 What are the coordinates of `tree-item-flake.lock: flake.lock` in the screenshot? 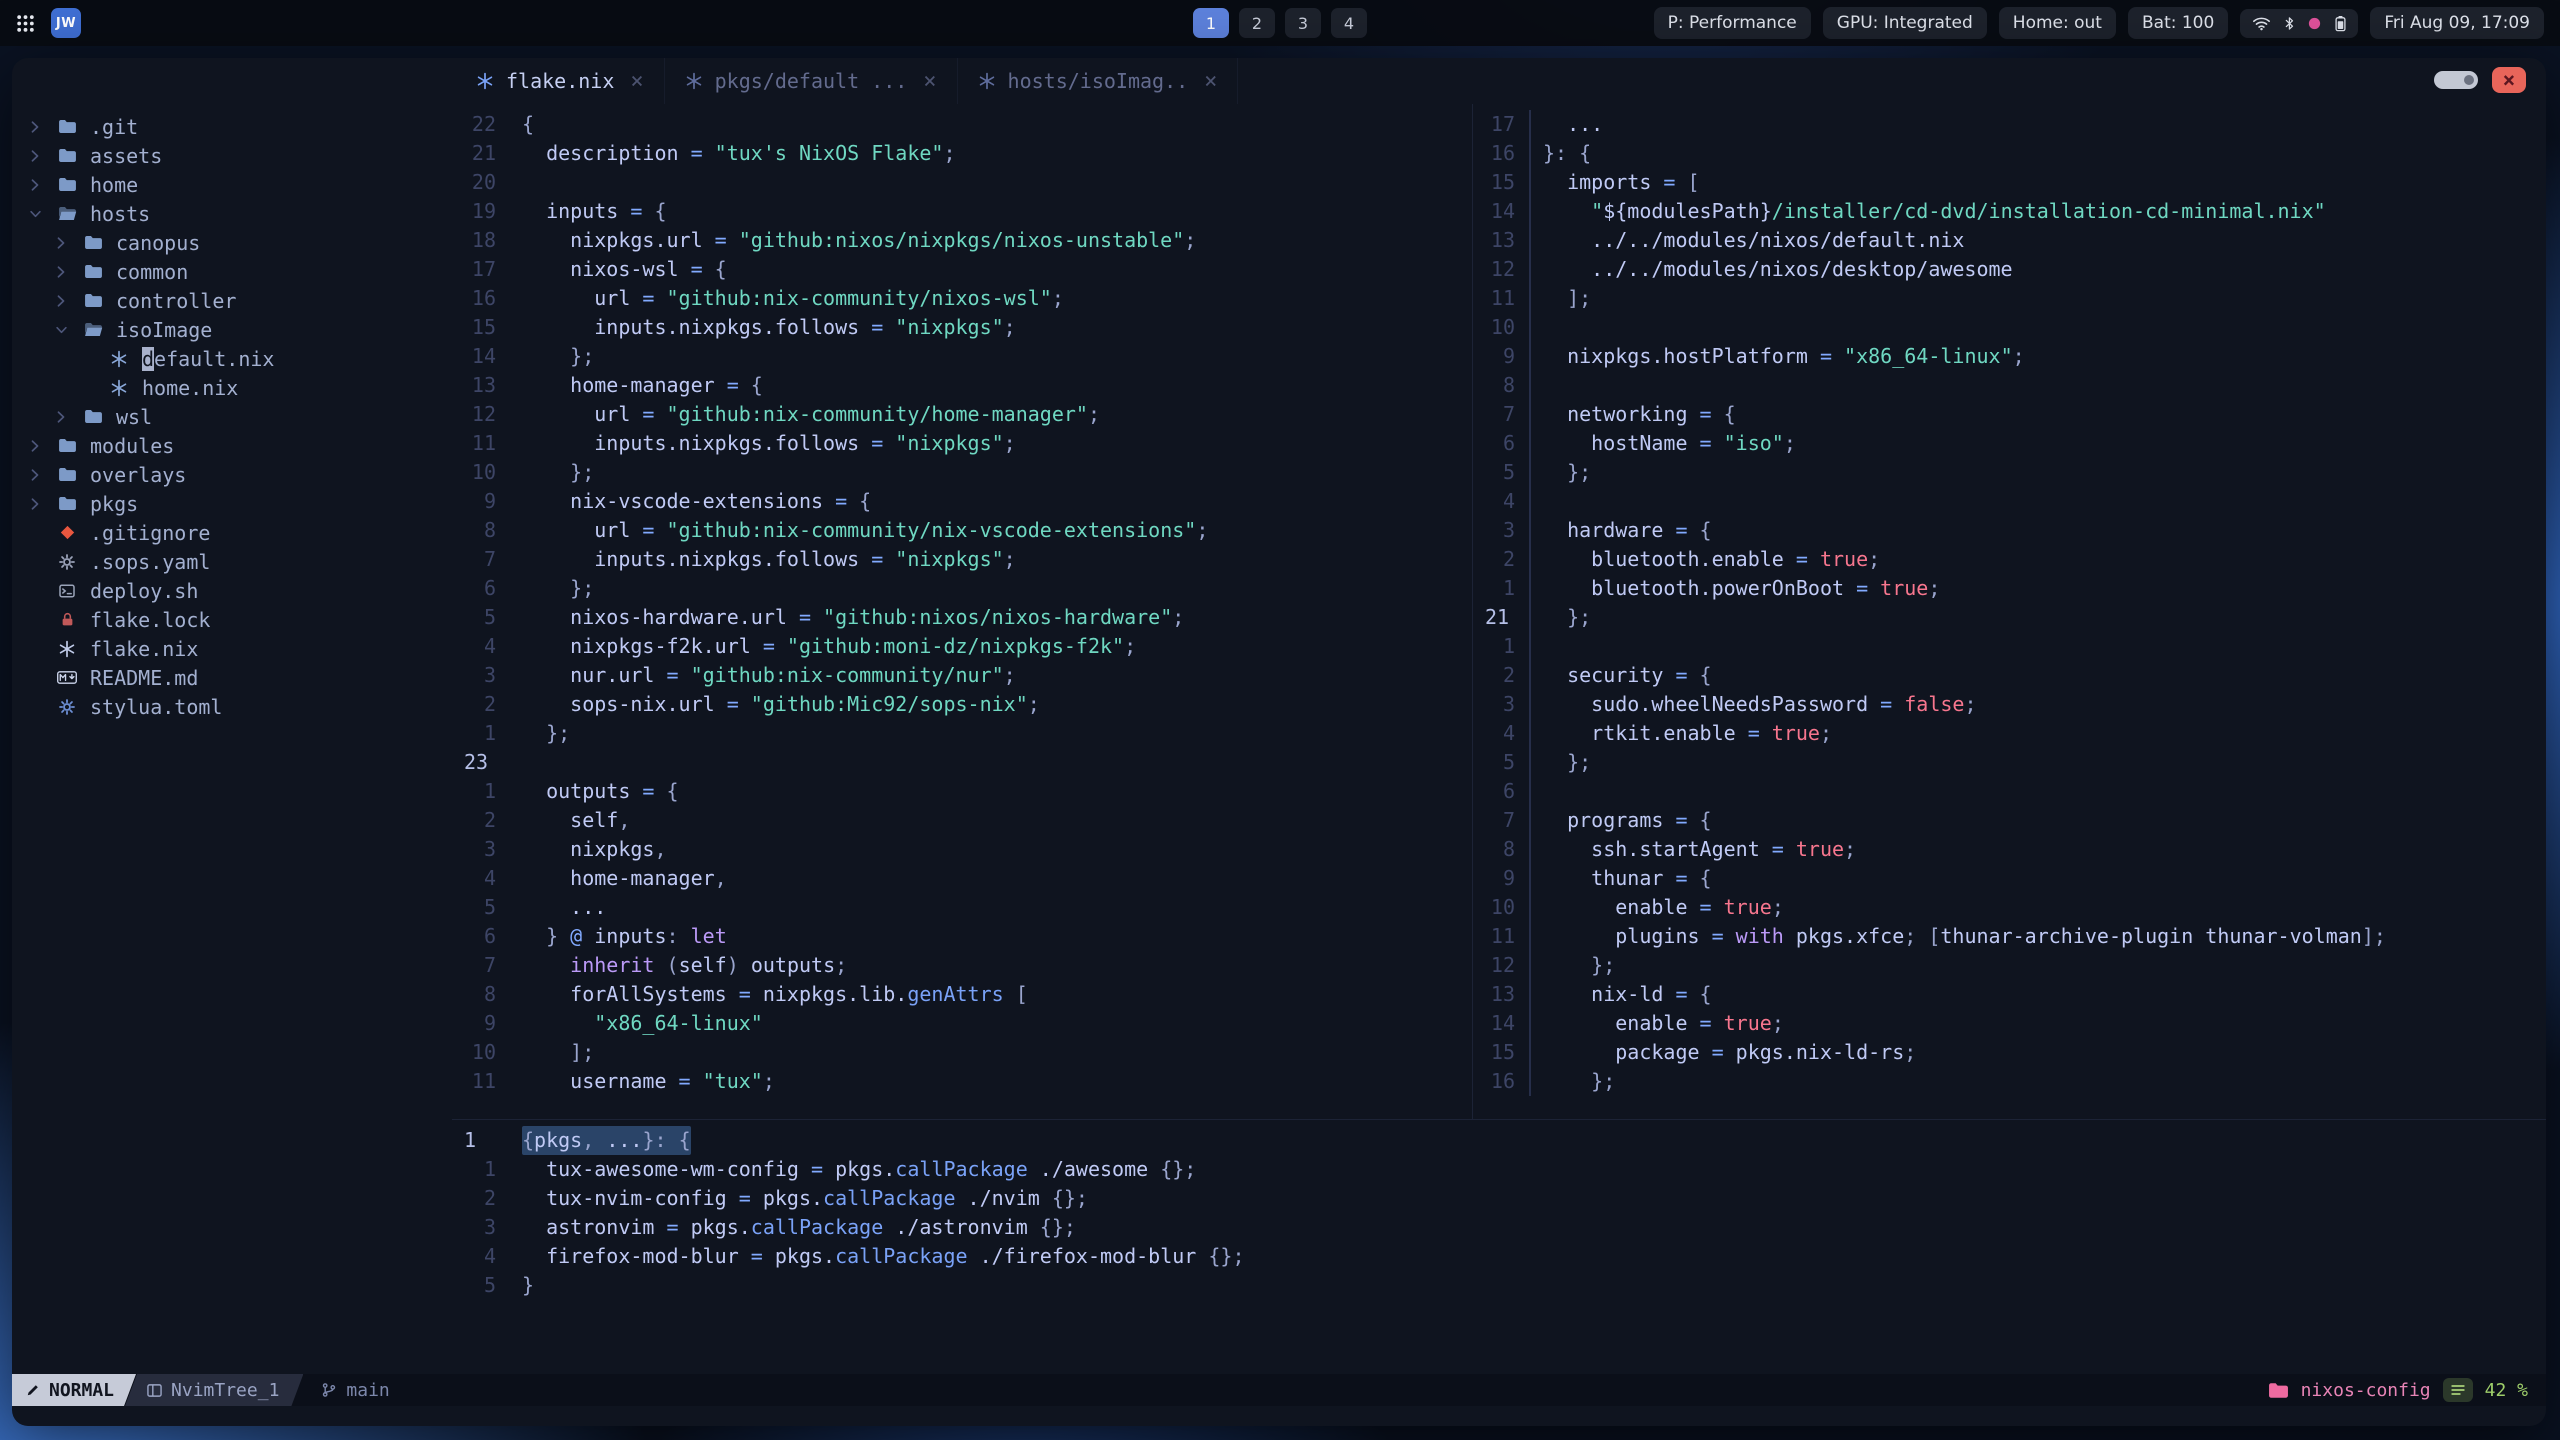 It's located at (232, 619).